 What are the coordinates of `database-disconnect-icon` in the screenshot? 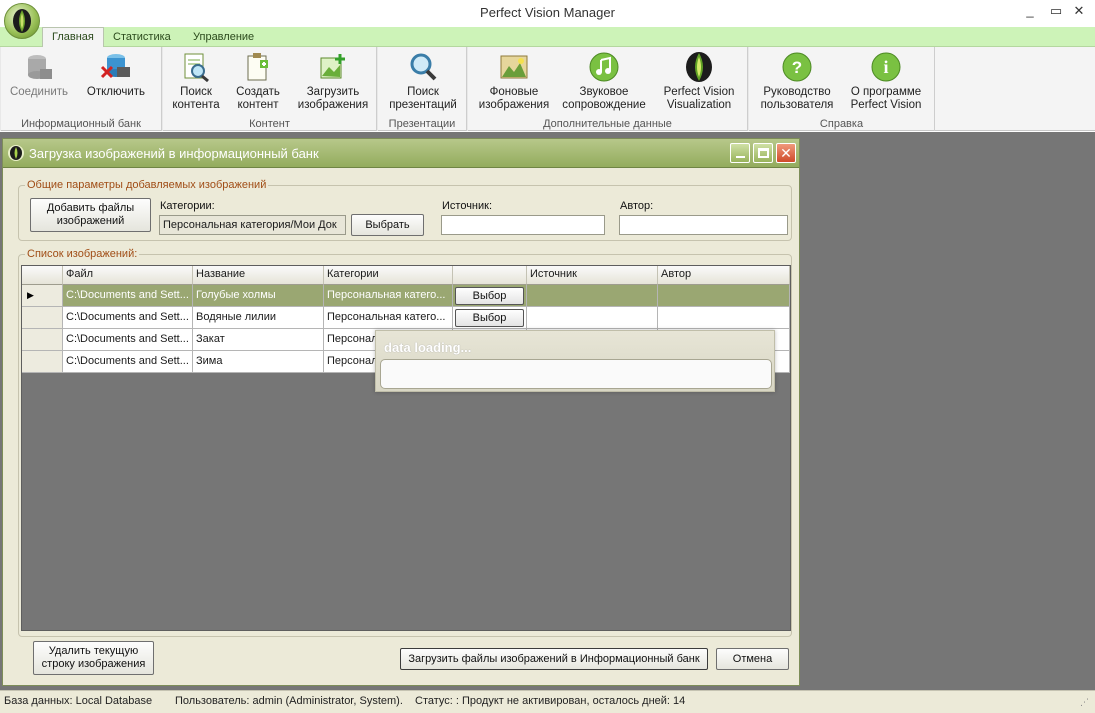 It's located at (116, 67).